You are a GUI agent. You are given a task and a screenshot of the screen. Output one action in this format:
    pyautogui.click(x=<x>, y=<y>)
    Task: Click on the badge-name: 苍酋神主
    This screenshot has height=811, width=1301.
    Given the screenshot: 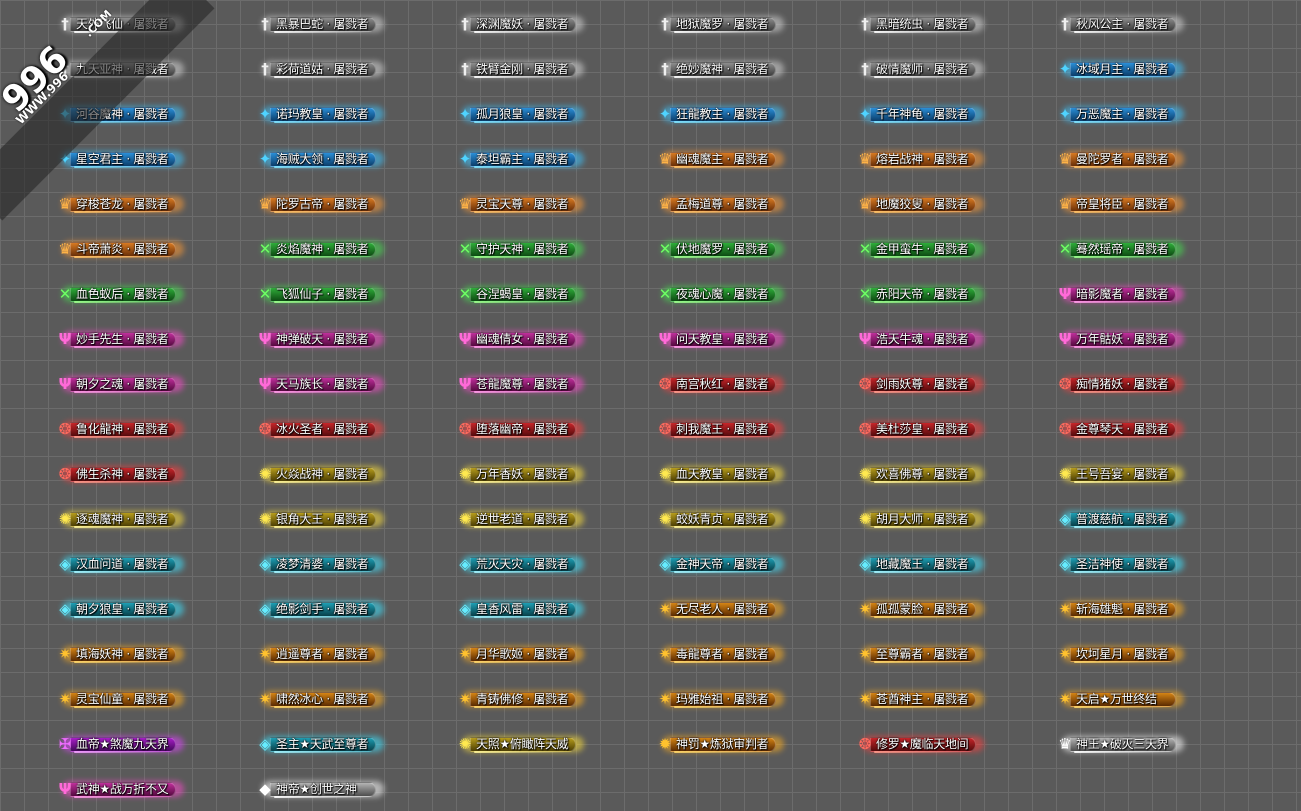 What is the action you would take?
    pyautogui.click(x=899, y=699)
    